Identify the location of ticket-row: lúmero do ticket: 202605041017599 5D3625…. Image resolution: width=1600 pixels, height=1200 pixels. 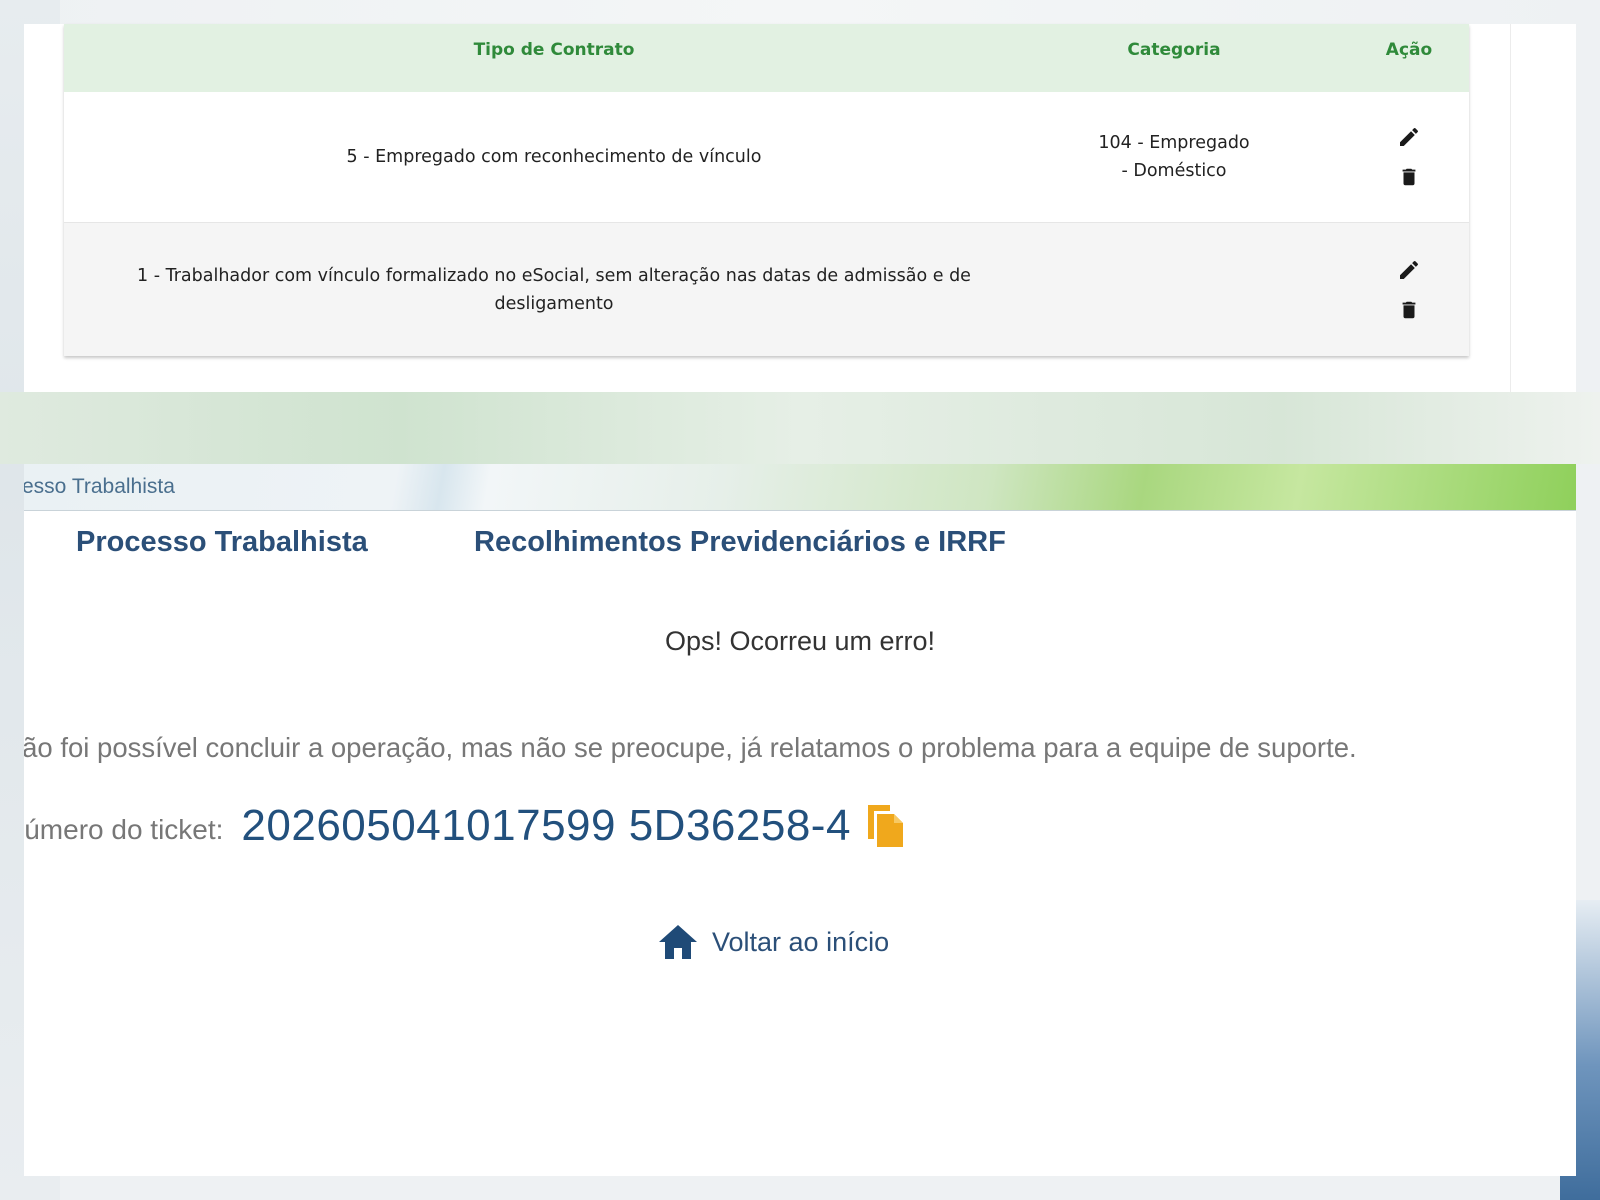
(464, 826).